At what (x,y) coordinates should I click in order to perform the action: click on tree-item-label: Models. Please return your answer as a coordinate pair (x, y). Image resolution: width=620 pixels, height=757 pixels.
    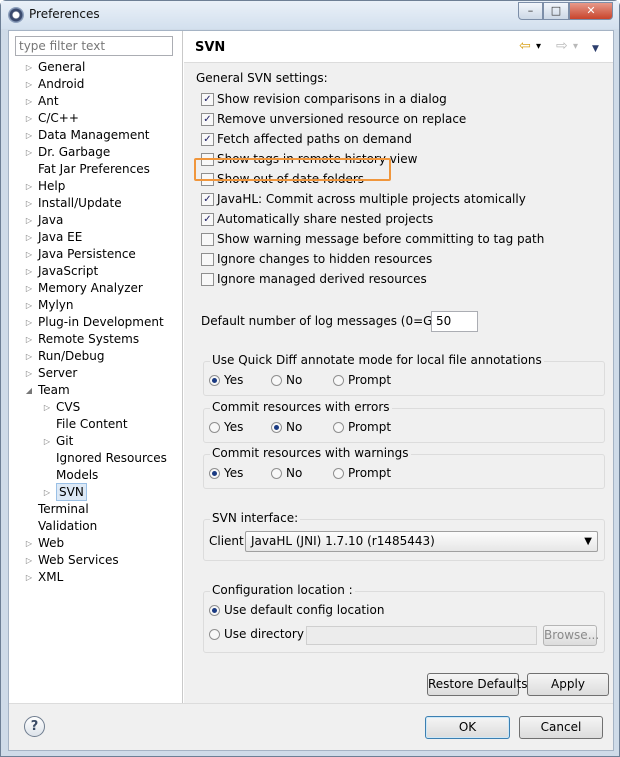
    Looking at the image, I should click on (77, 475).